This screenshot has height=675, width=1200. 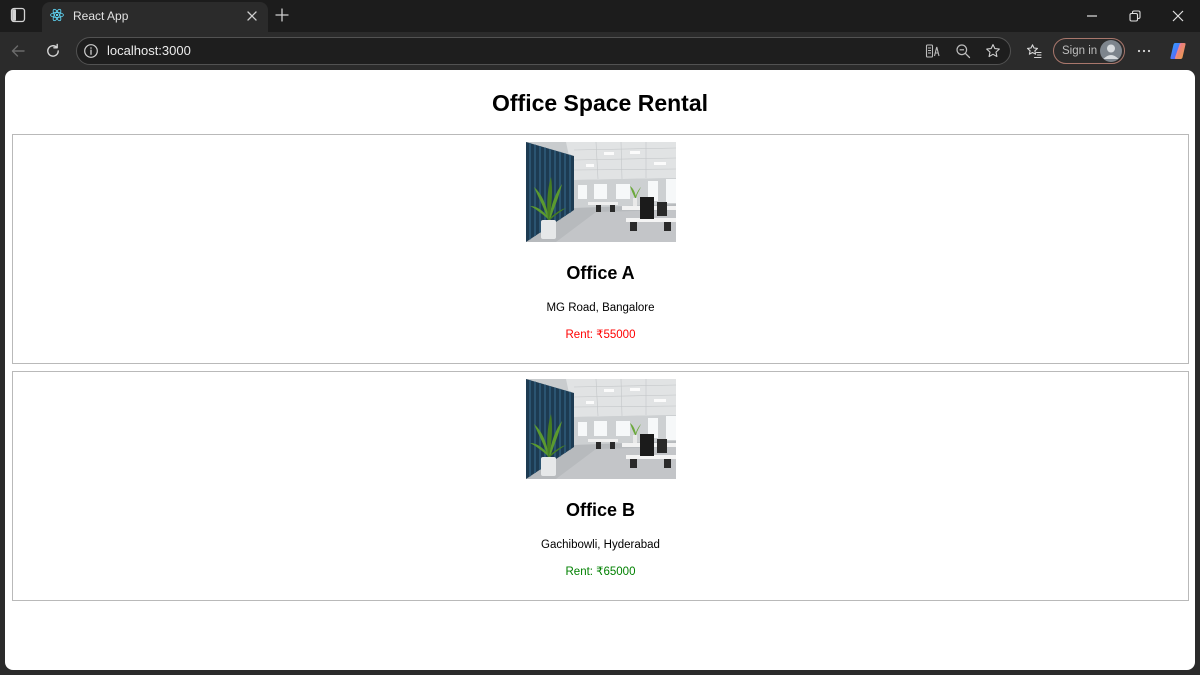 I want to click on close-window-button, so click(x=1178, y=16).